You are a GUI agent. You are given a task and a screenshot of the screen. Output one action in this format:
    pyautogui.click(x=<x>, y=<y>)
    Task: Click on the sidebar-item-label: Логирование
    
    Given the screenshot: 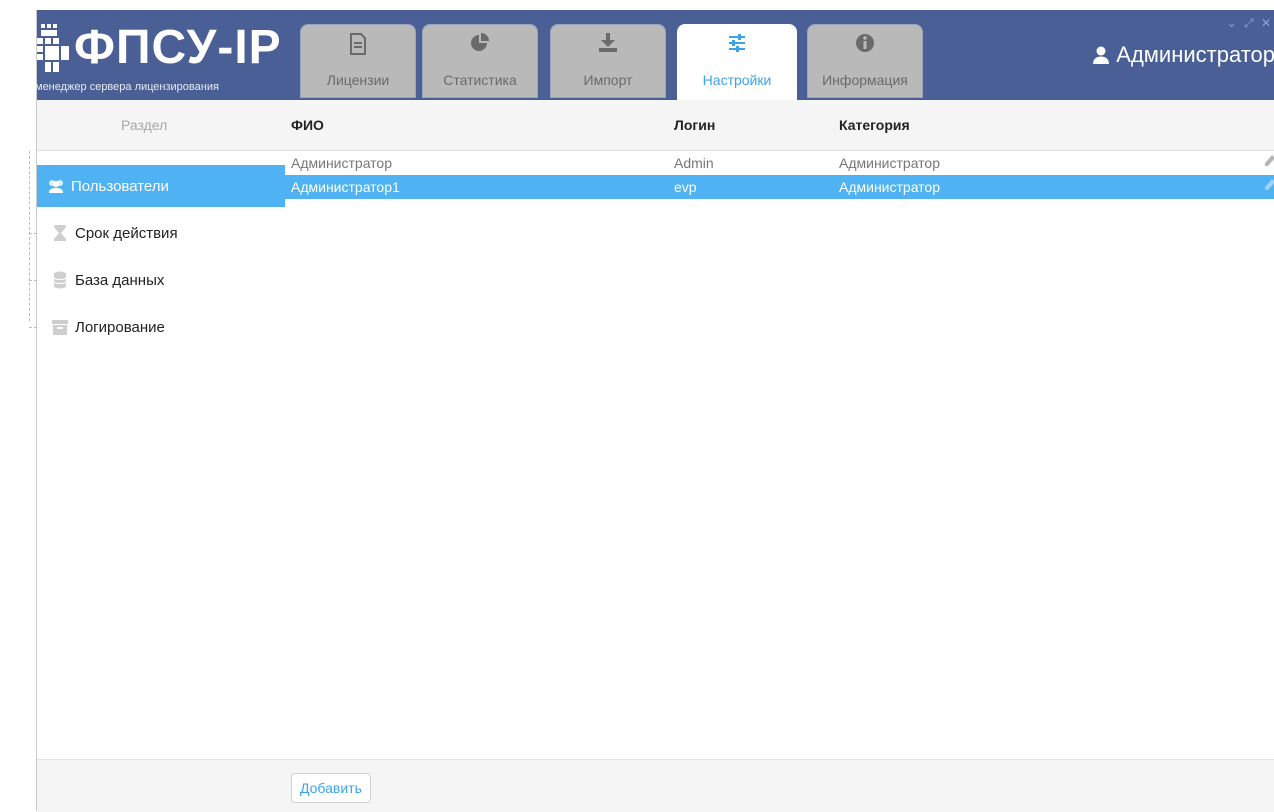 What is the action you would take?
    pyautogui.click(x=120, y=327)
    